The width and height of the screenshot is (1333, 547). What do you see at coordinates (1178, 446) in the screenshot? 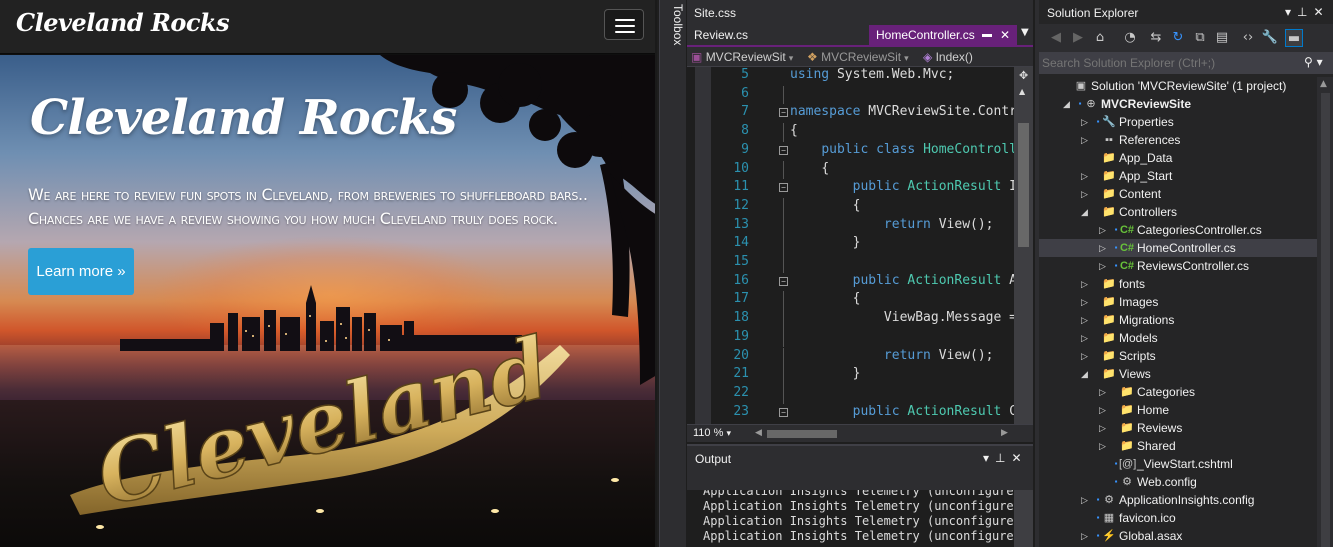
I see `tree-node: ▷ 📁 Shared` at bounding box center [1178, 446].